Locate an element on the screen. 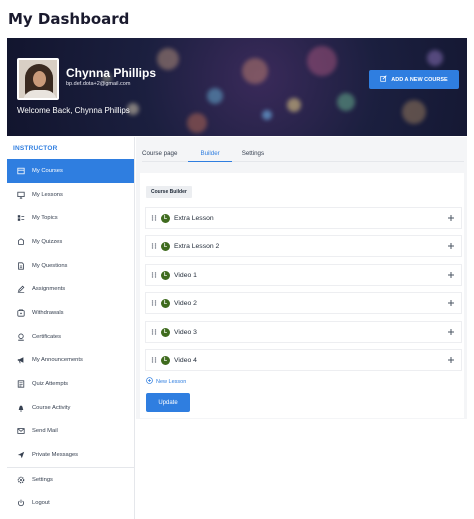 Image resolution: width=474 pixels, height=519 pixels. sidebar-item-withdrawals: Withdrawals is located at coordinates (70, 313).